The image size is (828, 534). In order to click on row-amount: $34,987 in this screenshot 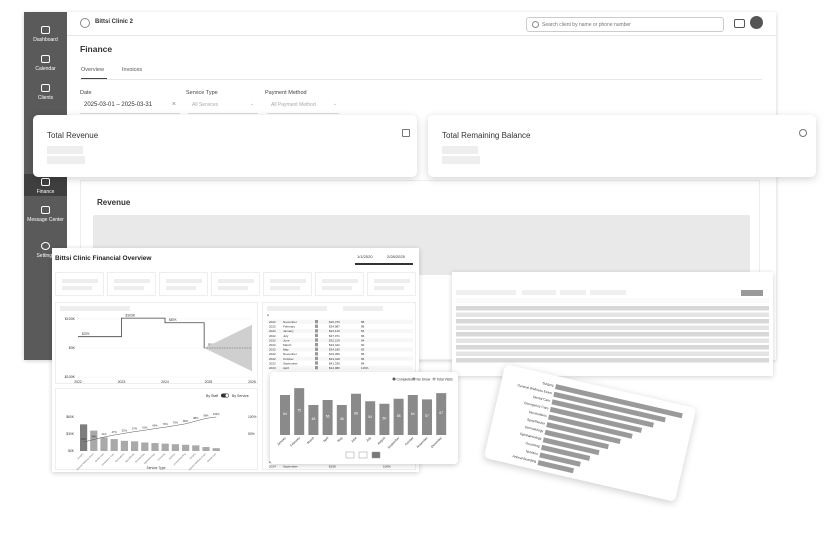, I will do `click(334, 327)`.